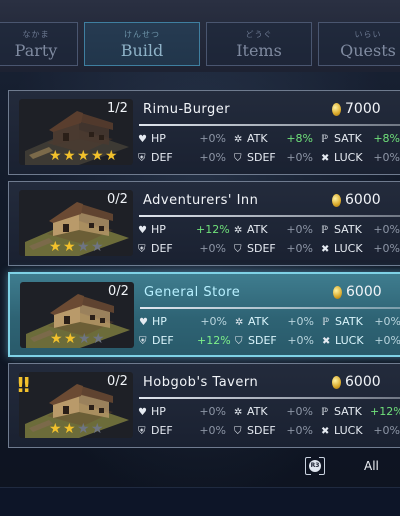  Describe the element at coordinates (359, 44) in the screenshot. I see `tab-quests: いらい Quests` at that location.